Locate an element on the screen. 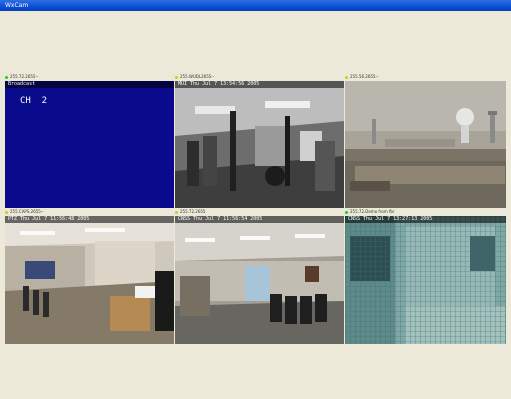 The width and height of the screenshot is (511, 399). camera-view-5: CNSS Thu Jul 7 11:56:54 2005 is located at coordinates (259, 280).